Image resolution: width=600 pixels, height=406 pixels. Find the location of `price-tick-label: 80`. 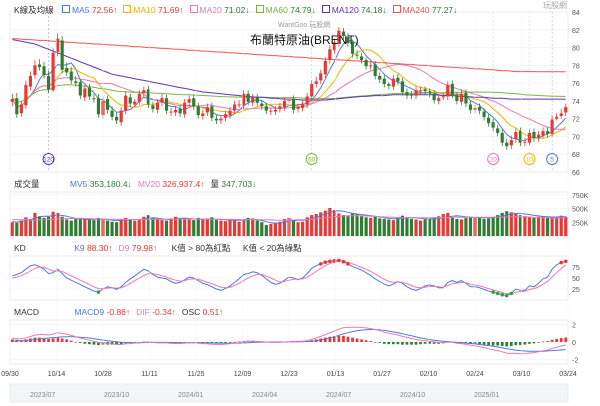

price-tick-label: 80 is located at coordinates (576, 49).